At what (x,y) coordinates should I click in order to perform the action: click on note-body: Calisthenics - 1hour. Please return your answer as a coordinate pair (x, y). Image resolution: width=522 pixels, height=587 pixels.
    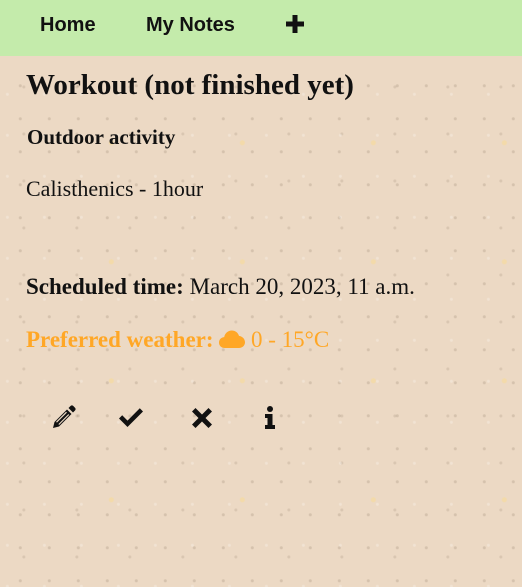
    Looking at the image, I should click on (115, 188).